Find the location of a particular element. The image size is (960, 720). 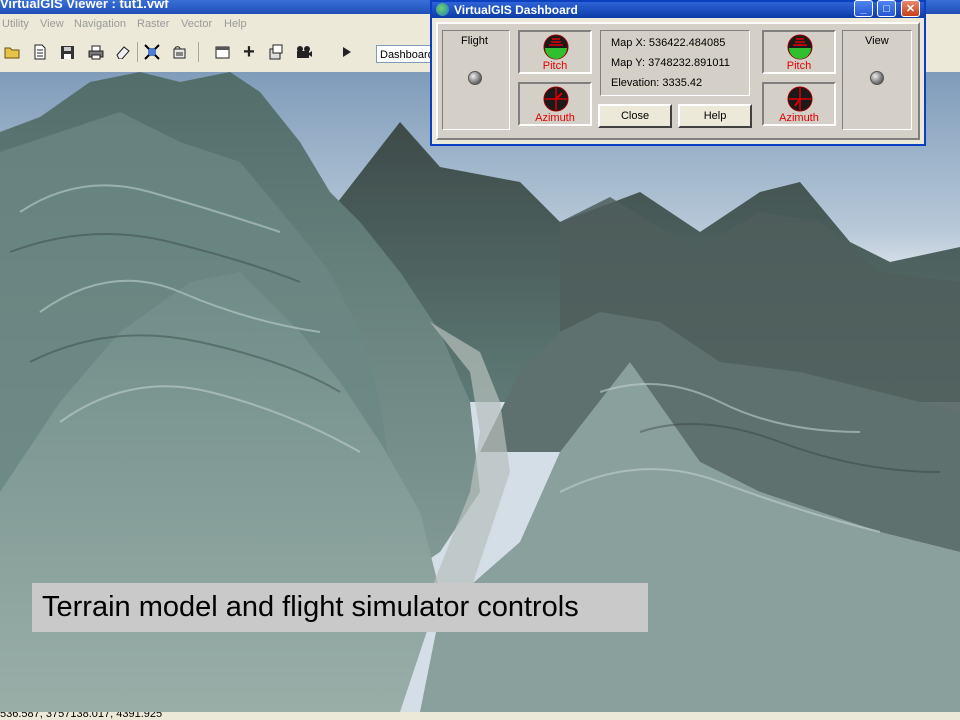

left-azimuth-label: Azimuth is located at coordinates (555, 118).